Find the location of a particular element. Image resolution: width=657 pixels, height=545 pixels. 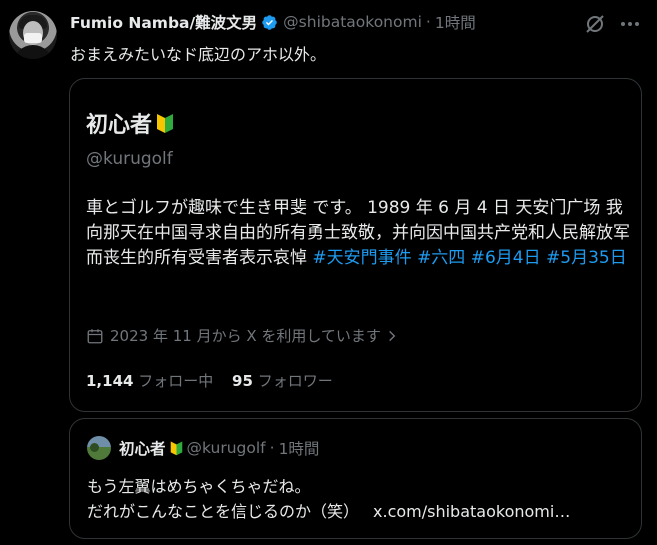

quote-line-1: もう左翼はめちゃくちゃだね。 is located at coordinates (199, 486).